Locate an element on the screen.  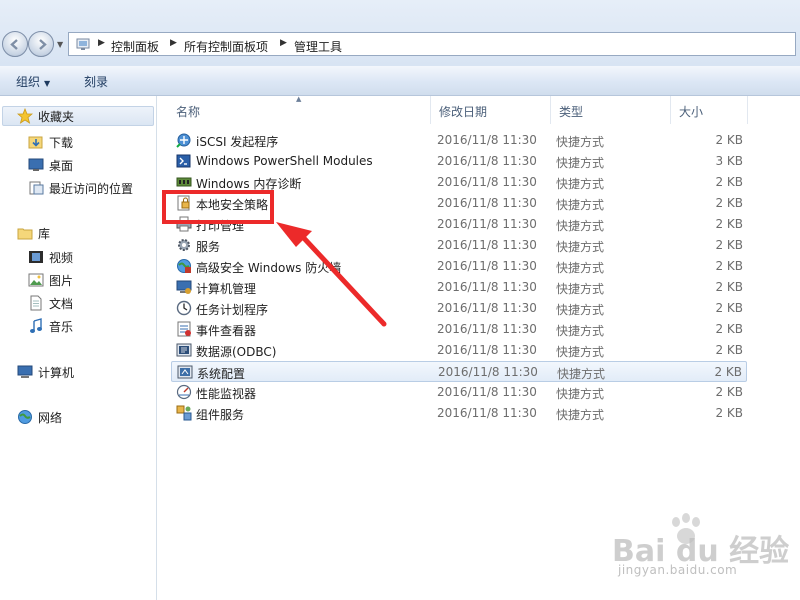
breadcrumb-control-panel: 控制面板 is located at coordinates (135, 46).